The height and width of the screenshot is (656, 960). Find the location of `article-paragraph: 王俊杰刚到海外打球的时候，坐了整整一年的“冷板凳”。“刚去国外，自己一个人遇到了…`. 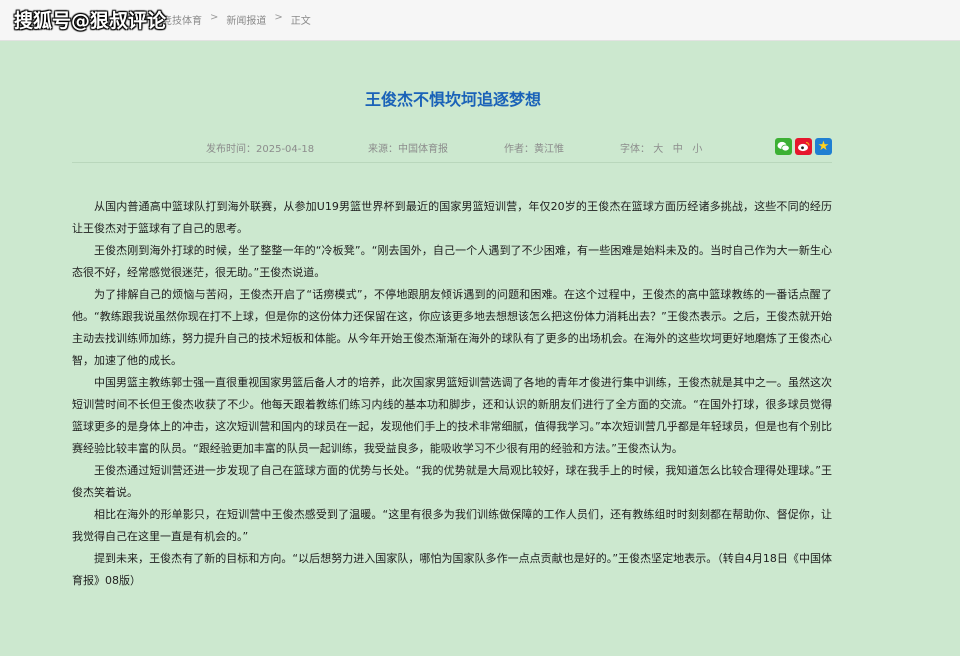

article-paragraph: 王俊杰刚到海外打球的时候，坐了整整一年的“冷板凳”。“刚去国外，自己一个人遇到了… is located at coordinates (452, 261).